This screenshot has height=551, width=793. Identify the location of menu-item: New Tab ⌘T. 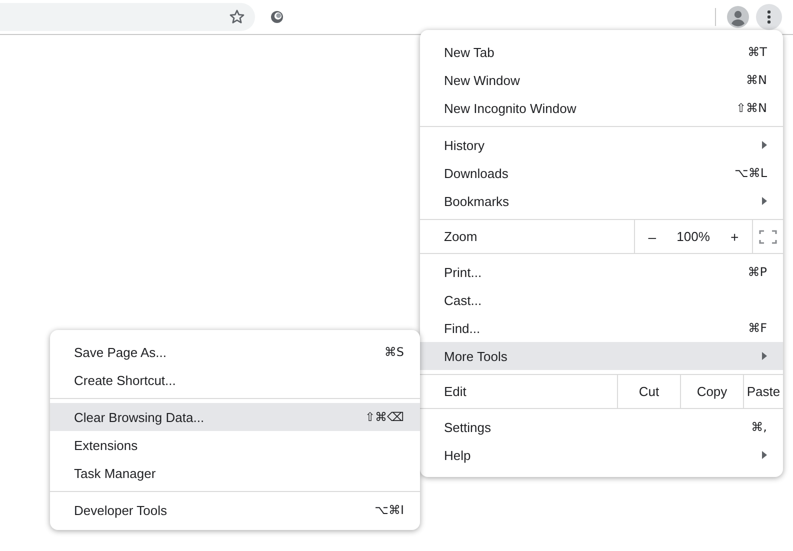
(601, 52).